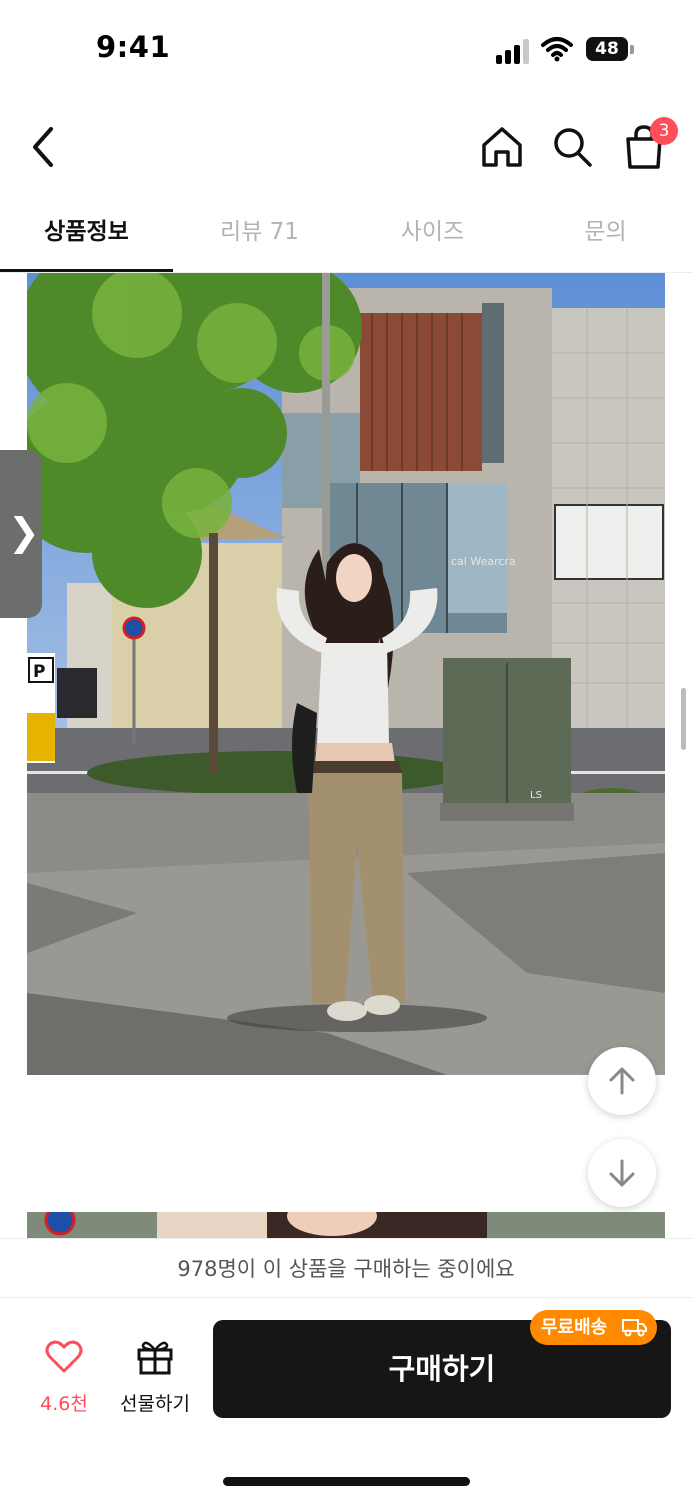  What do you see at coordinates (346, 1268) in the screenshot?
I see `buyers-notice: 978명이 이 상품을 구매하는 중이에요` at bounding box center [346, 1268].